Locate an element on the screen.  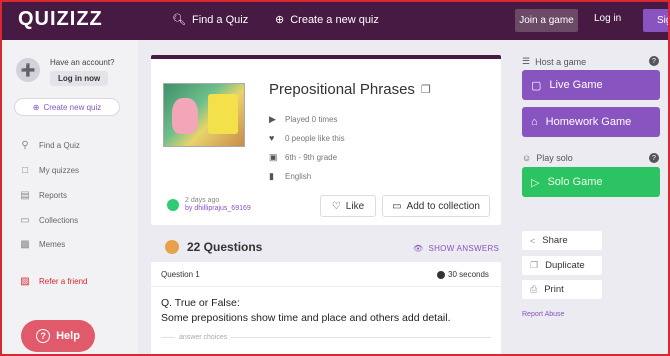
image-icon: ▩ is located at coordinates (25, 244).